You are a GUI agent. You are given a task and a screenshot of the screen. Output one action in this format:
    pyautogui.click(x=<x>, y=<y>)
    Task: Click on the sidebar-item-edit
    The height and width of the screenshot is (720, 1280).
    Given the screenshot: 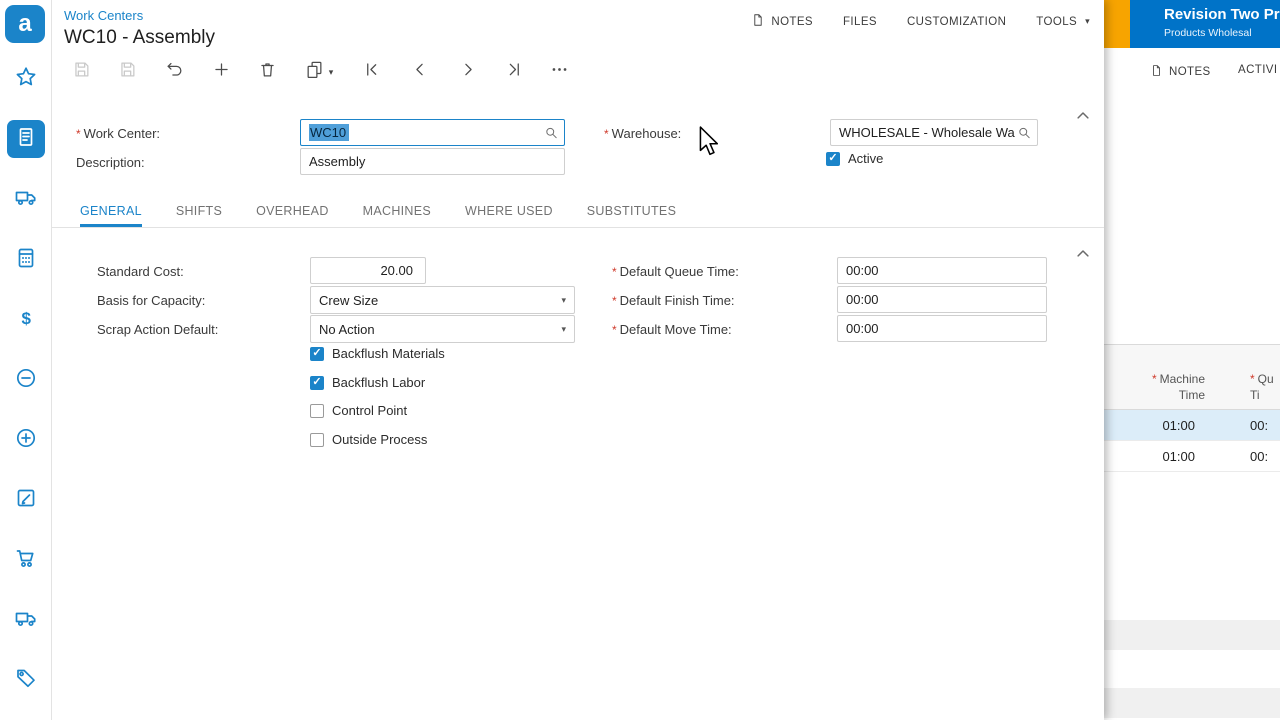 What is the action you would take?
    pyautogui.click(x=26, y=500)
    